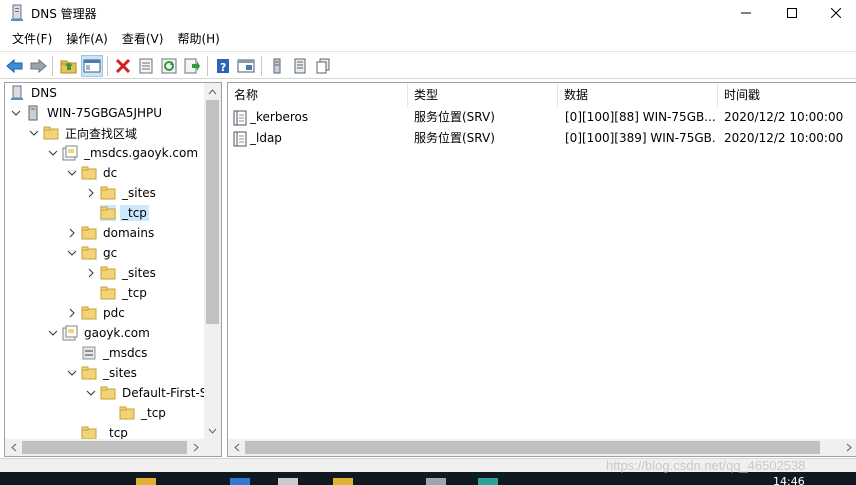 Image resolution: width=856 pixels, height=485 pixels. Describe the element at coordinates (638, 95) in the screenshot. I see `column-header-data: 数据` at that location.